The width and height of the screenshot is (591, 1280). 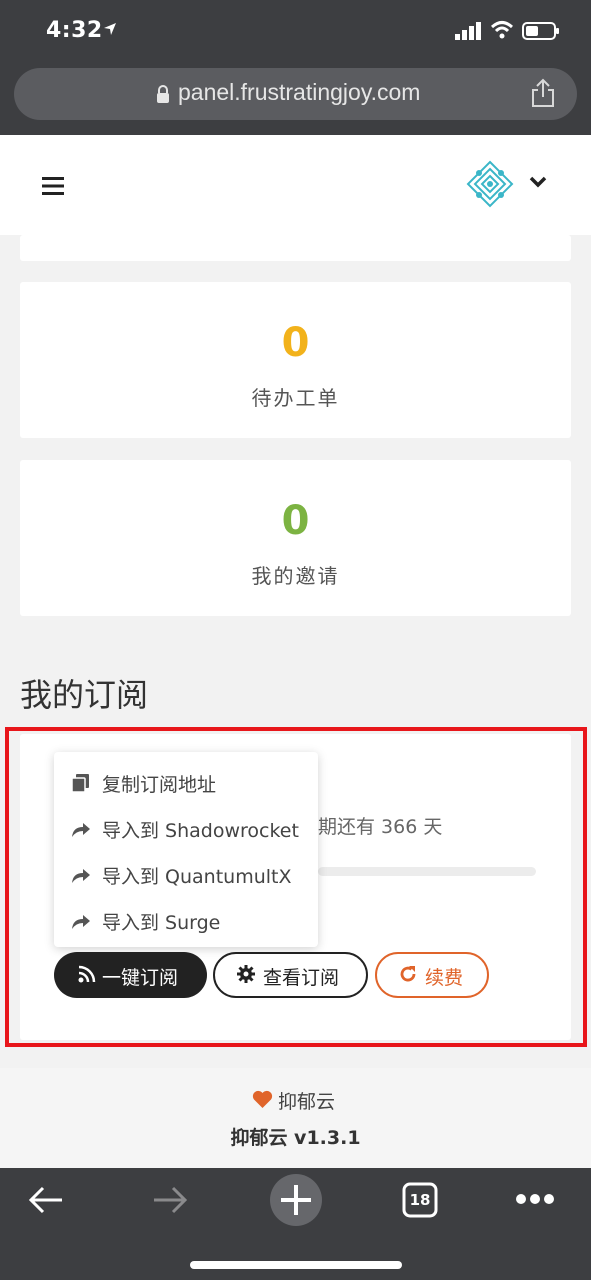 I want to click on new-tab-plus-icon, so click(x=296, y=1200).